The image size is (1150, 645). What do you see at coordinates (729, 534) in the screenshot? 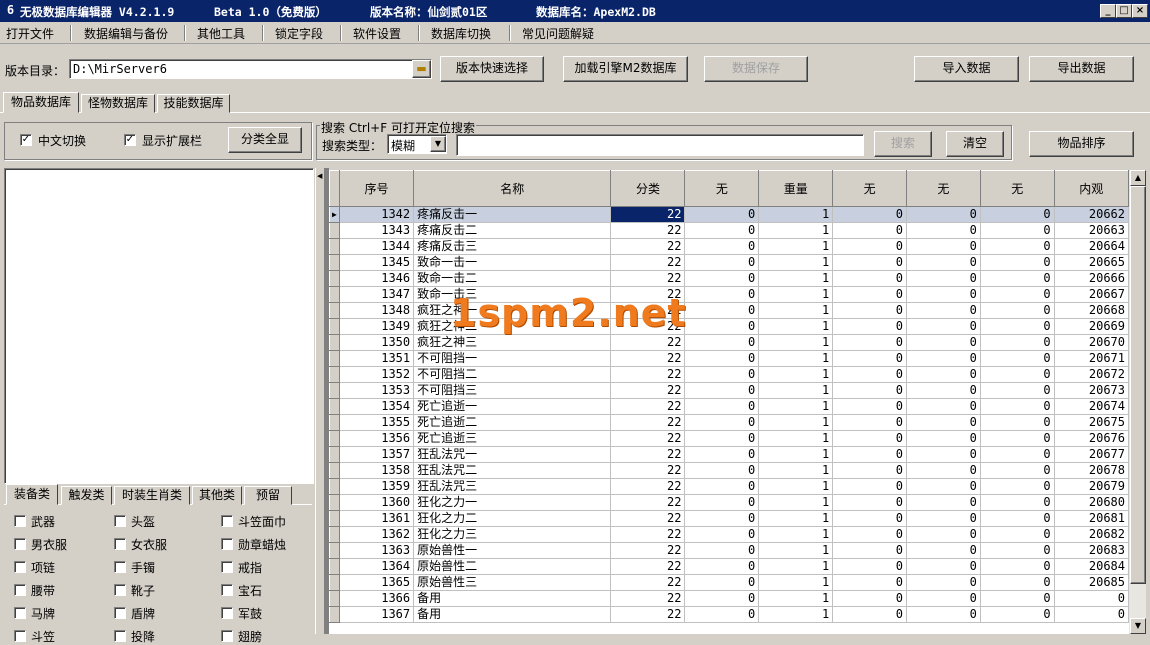
I see `table-row: 1362 狂化之力三 22 0 1 0 0 0 20682` at bounding box center [729, 534].